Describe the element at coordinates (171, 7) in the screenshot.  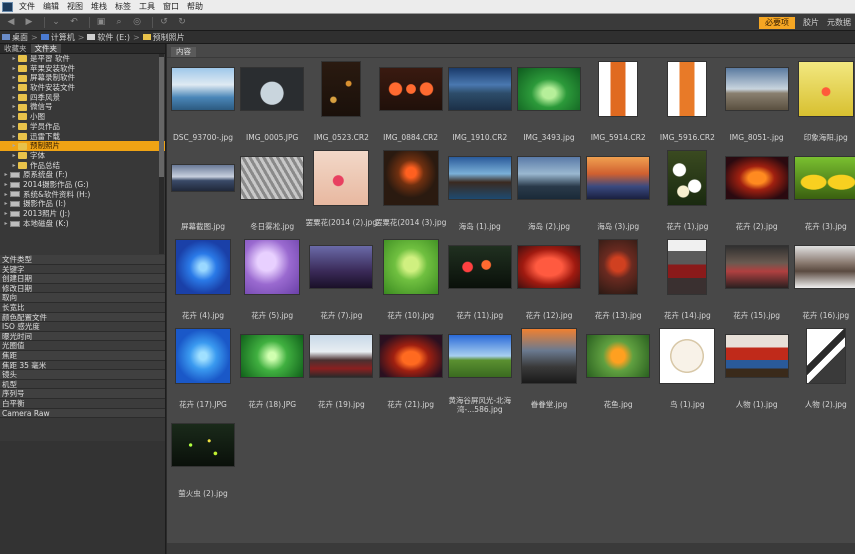
I see `menu-item: 窗口` at that location.